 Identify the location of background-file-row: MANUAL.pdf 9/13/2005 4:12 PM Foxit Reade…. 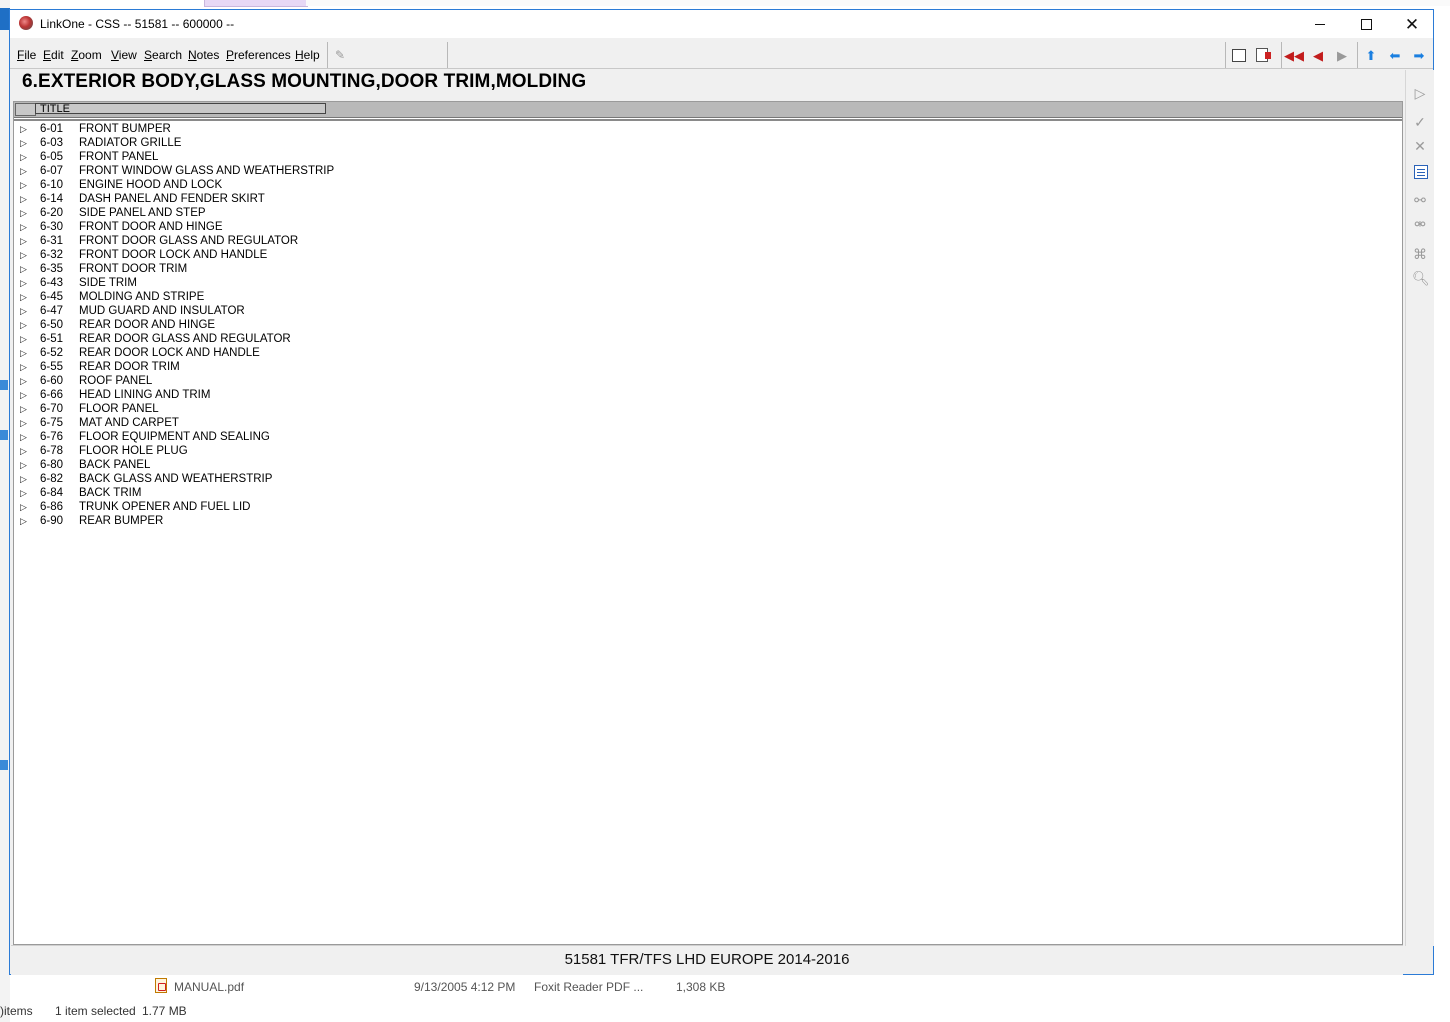
(785, 987).